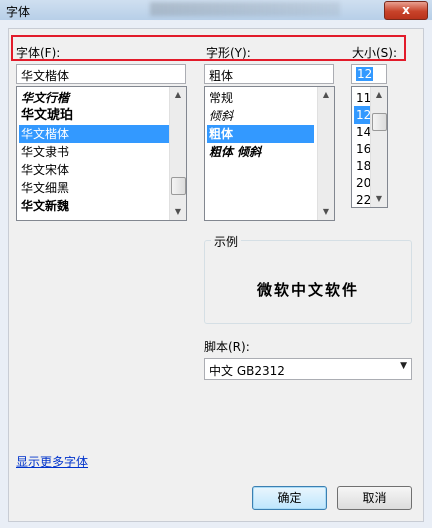 The width and height of the screenshot is (432, 528). I want to click on size-item: 22, so click(362, 199).